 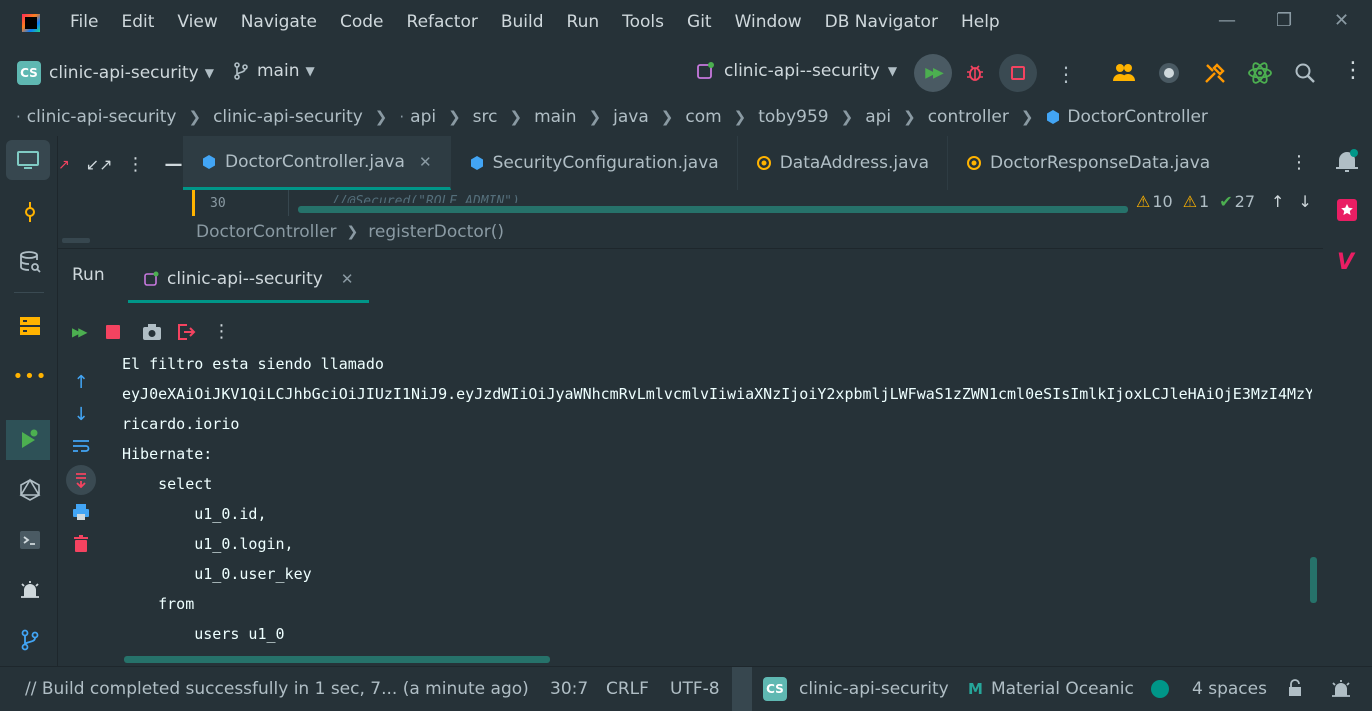 What do you see at coordinates (1341, 20) in the screenshot?
I see `close-window-icon: ✕` at bounding box center [1341, 20].